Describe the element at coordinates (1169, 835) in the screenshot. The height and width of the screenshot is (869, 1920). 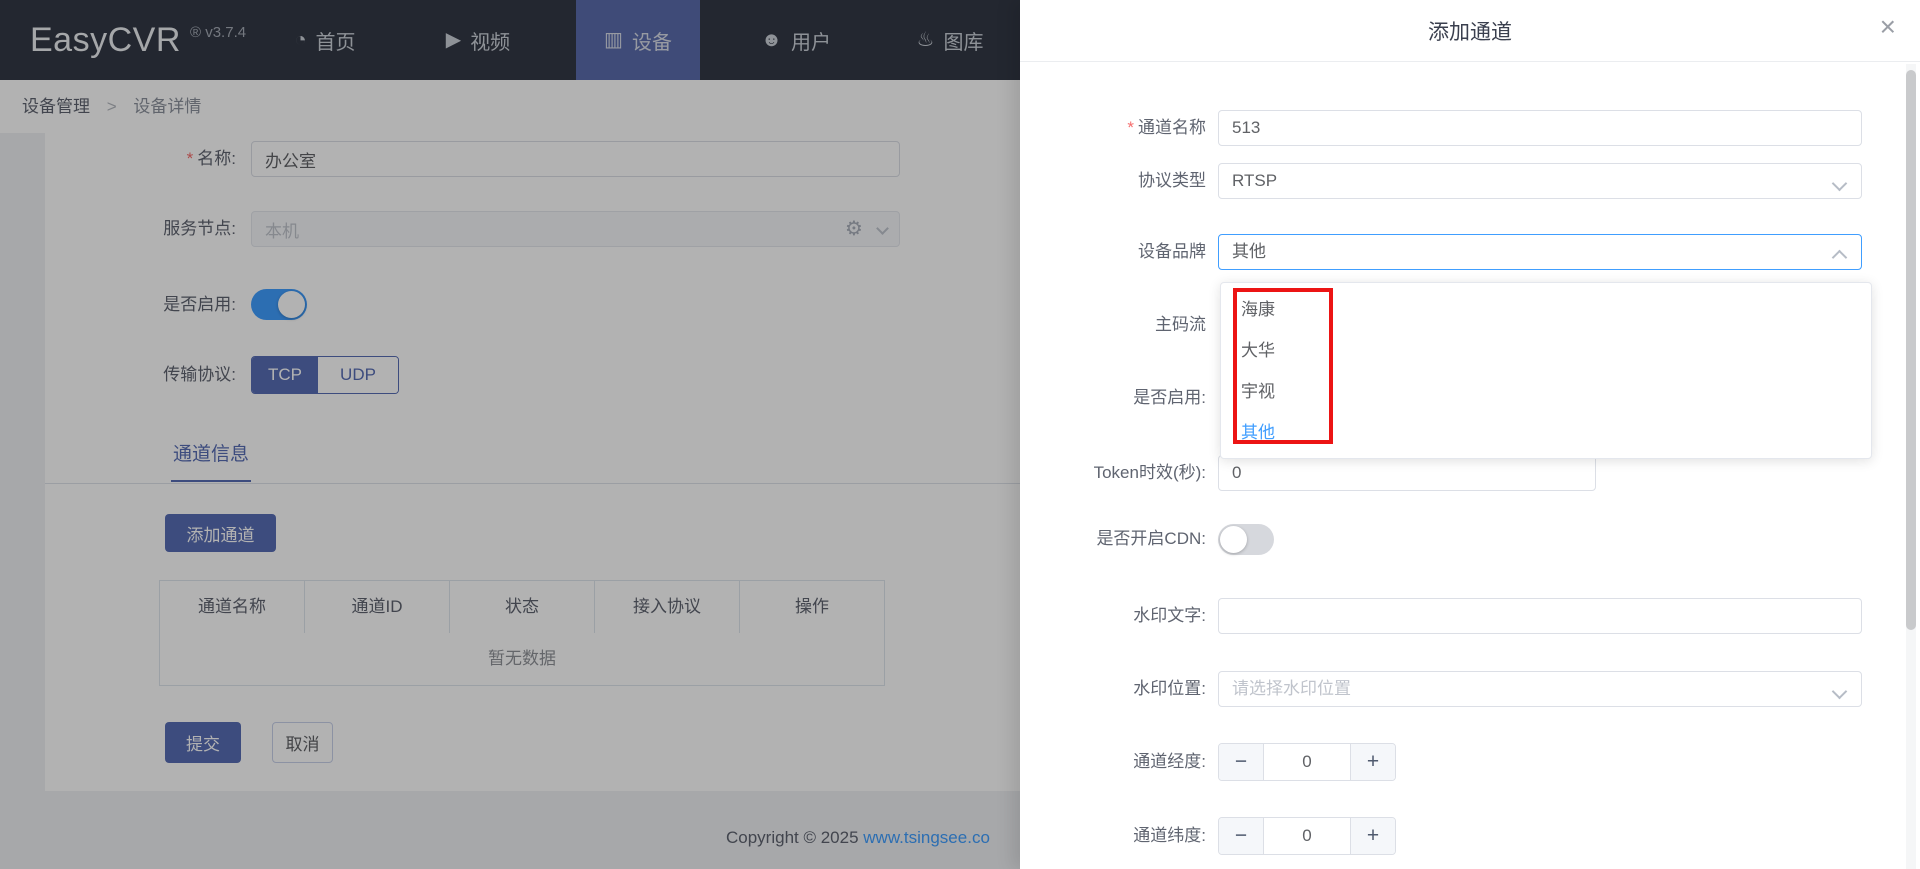
I see `latitude-label: 通道纬度:` at that location.